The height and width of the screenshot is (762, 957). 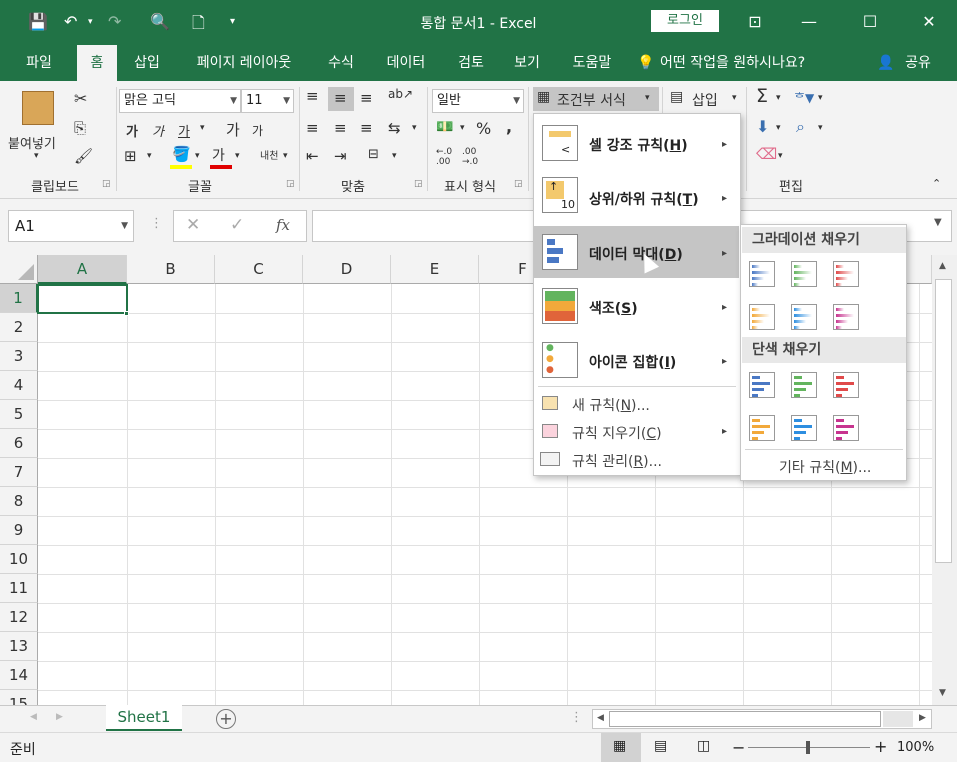 What do you see at coordinates (444, 127) in the screenshot?
I see `currency-icon: 💵` at bounding box center [444, 127].